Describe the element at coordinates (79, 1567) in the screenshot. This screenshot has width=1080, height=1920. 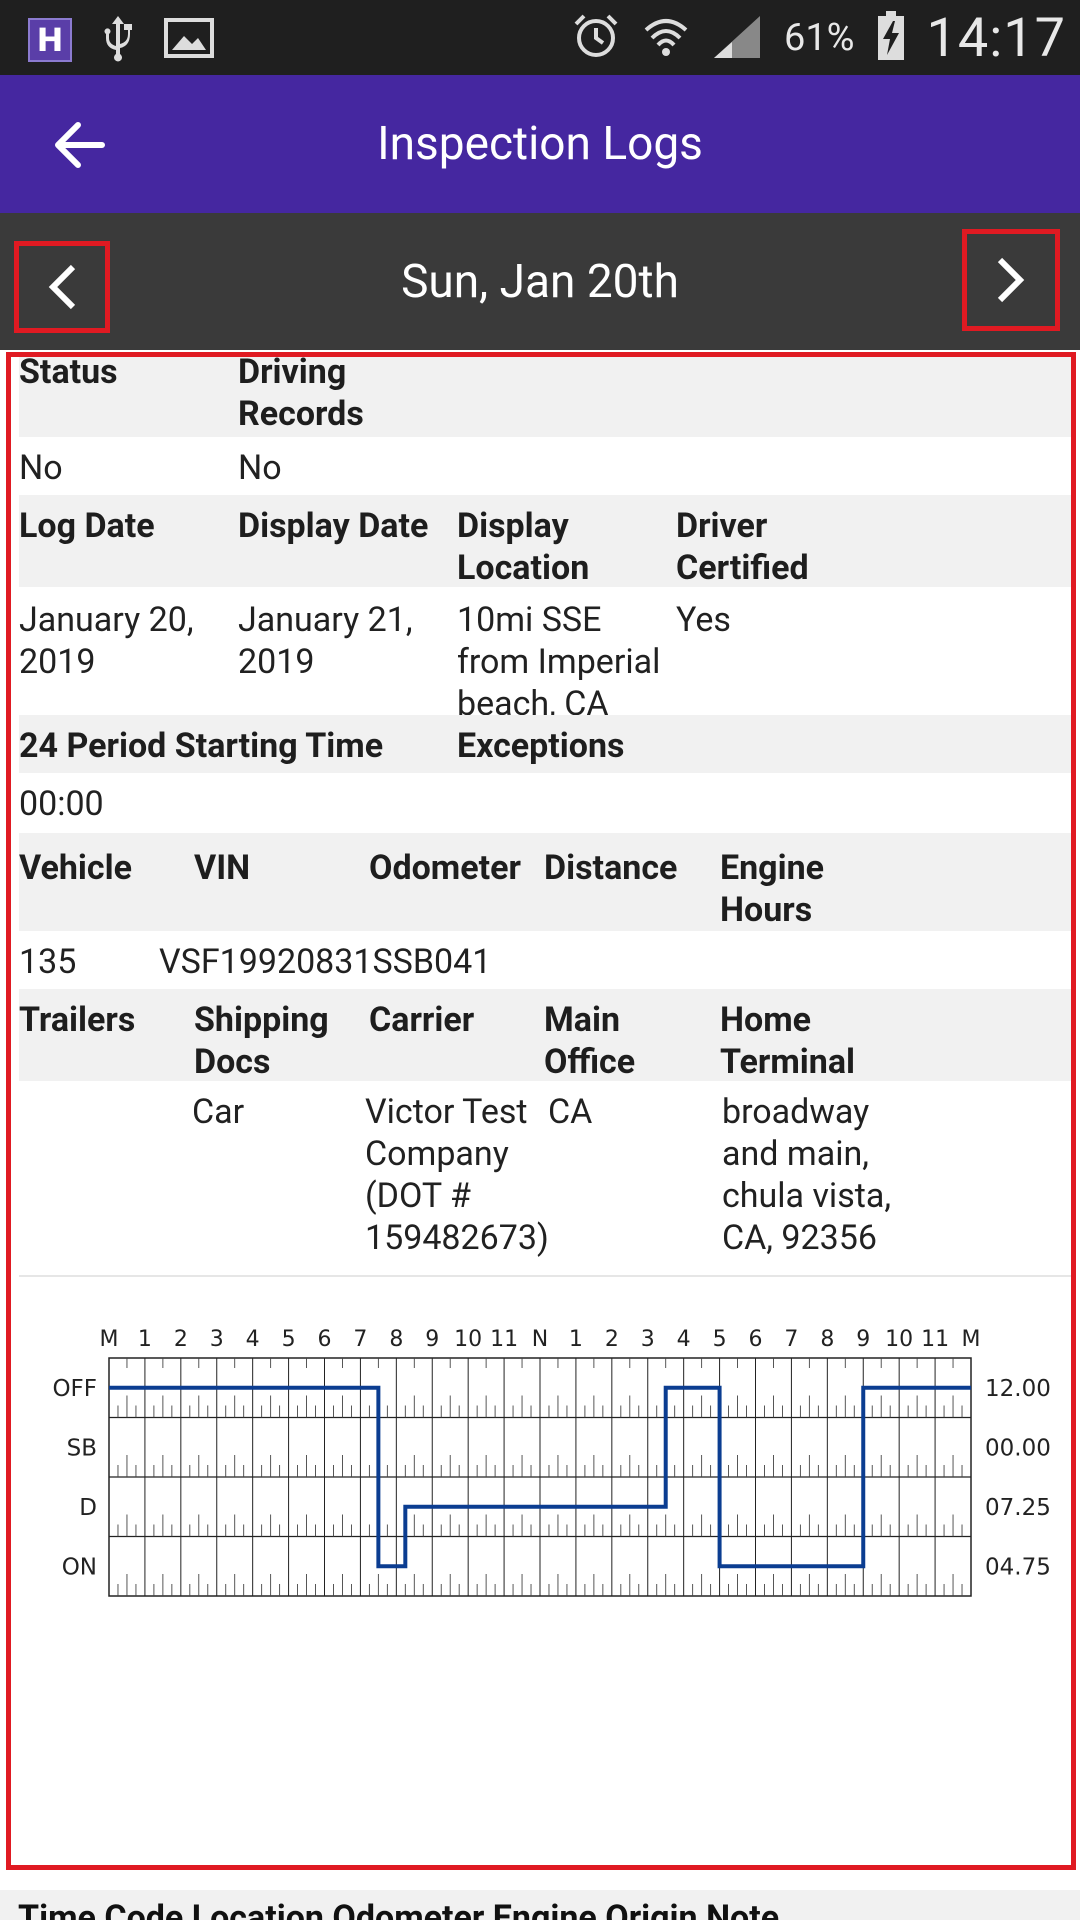
I see `status-row-label: ON` at that location.